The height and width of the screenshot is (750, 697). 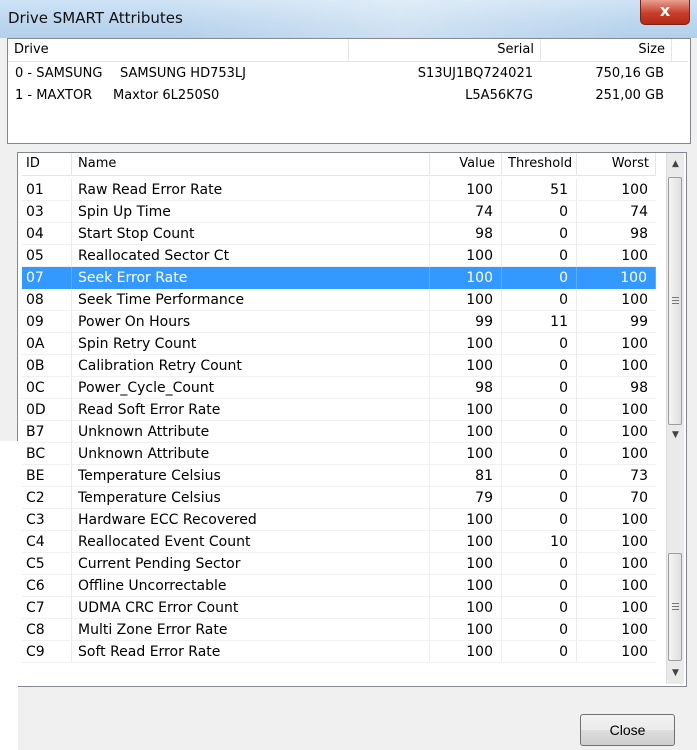 I want to click on smart-table-header: ID Name Value Threshold Worst, so click(x=339, y=164).